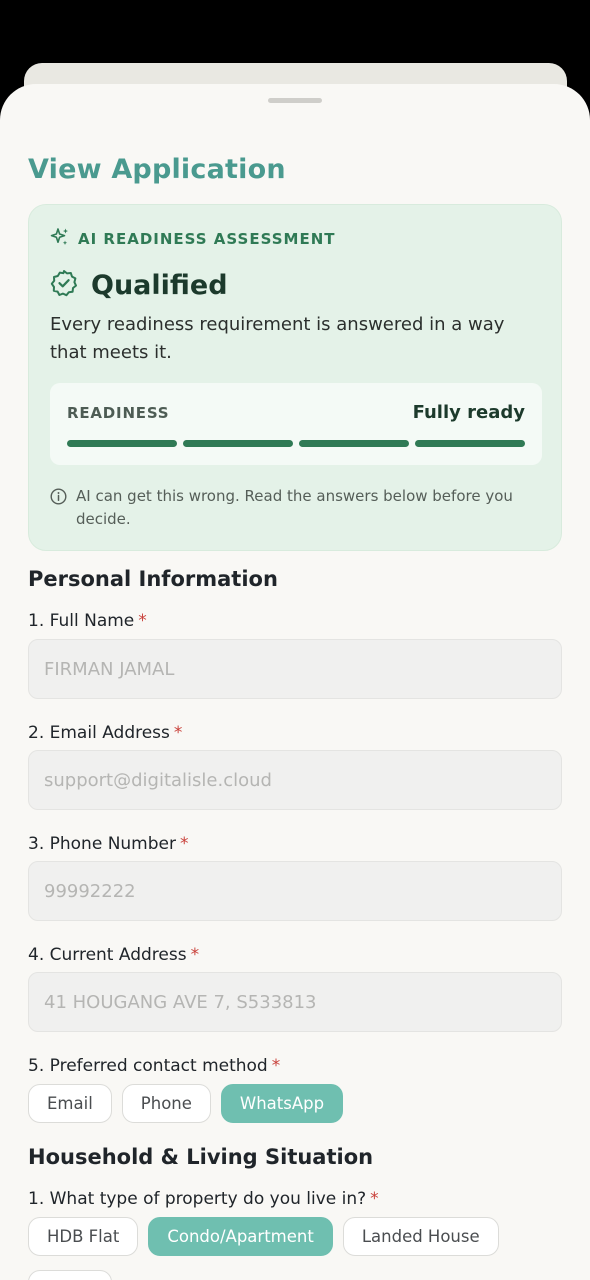 This screenshot has width=590, height=1280. Describe the element at coordinates (157, 169) in the screenshot. I see `page-title: View Application` at that location.